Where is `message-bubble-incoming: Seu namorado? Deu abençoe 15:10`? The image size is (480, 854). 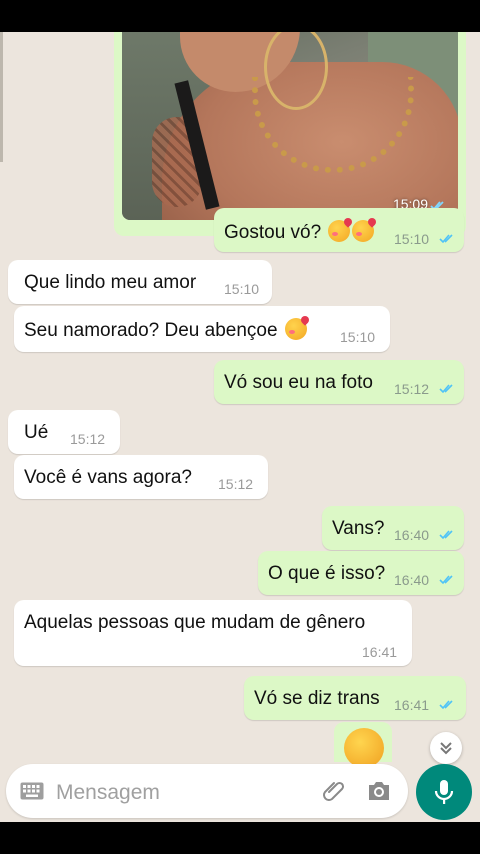 message-bubble-incoming: Seu namorado? Deu abençoe 15:10 is located at coordinates (202, 329).